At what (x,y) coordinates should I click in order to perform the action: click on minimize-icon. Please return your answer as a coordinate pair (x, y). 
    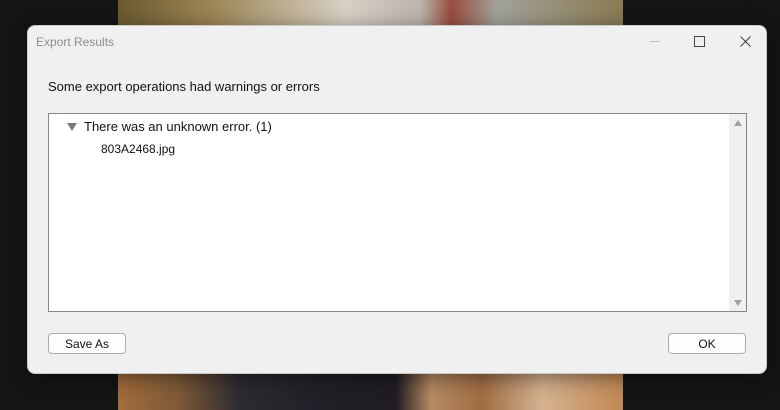
    Looking at the image, I should click on (655, 41).